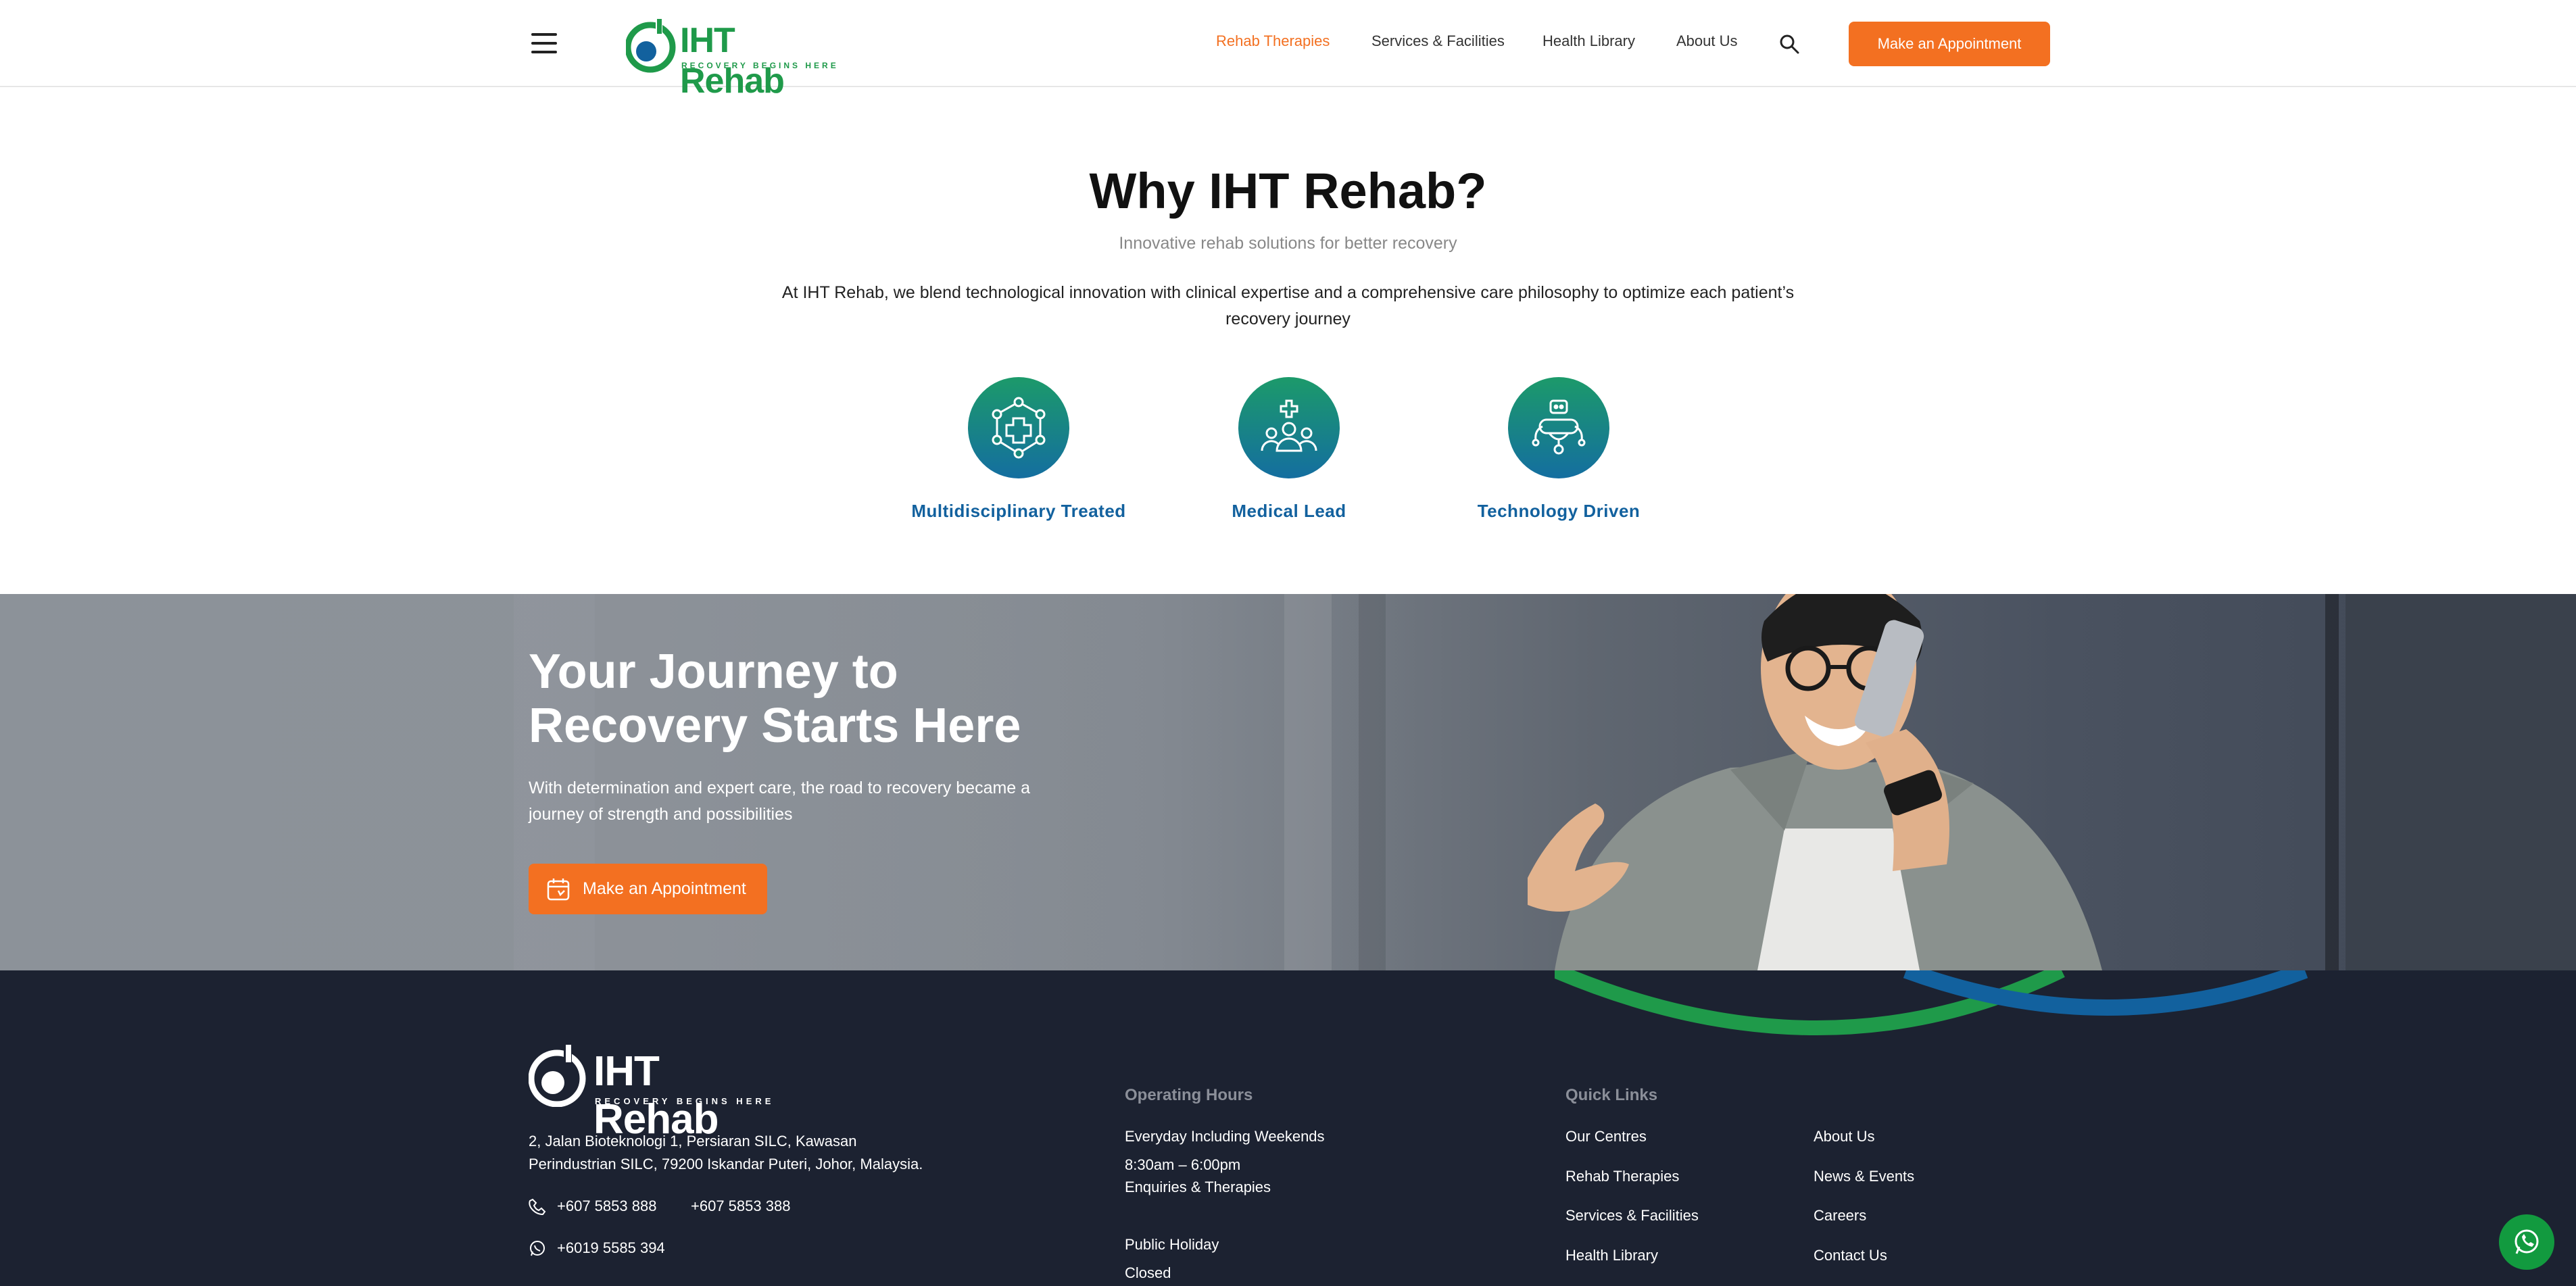  What do you see at coordinates (606, 1206) in the screenshot?
I see `footer-phone-1: +607 5853 888` at bounding box center [606, 1206].